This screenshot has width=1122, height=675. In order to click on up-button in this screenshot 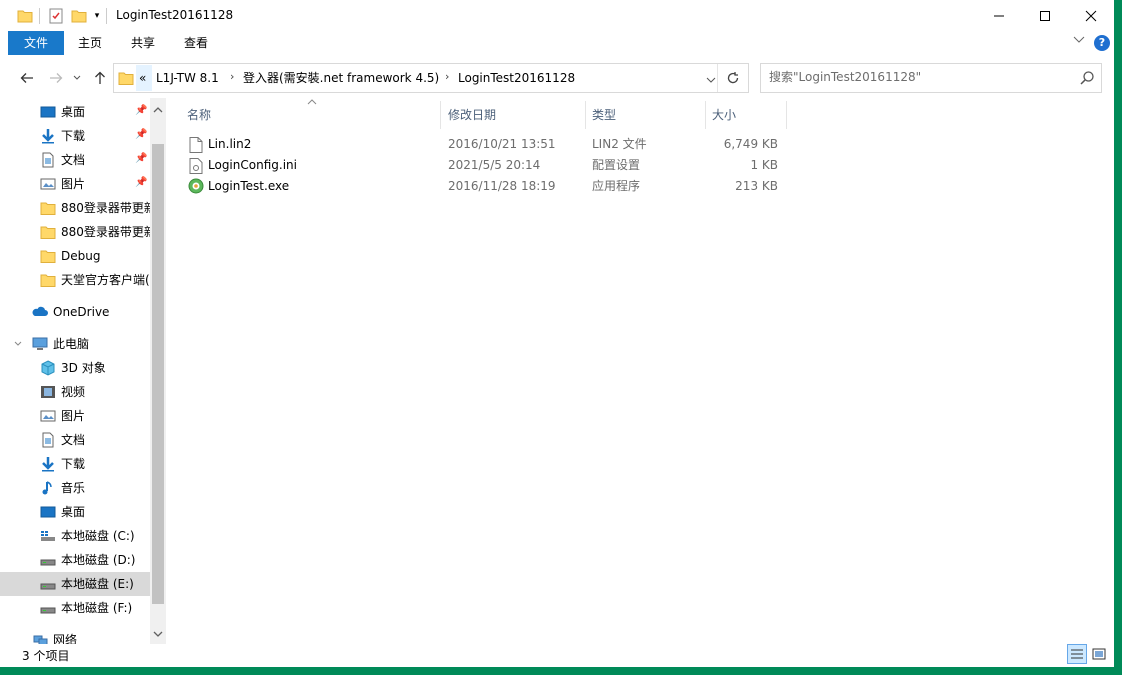, I will do `click(100, 78)`.